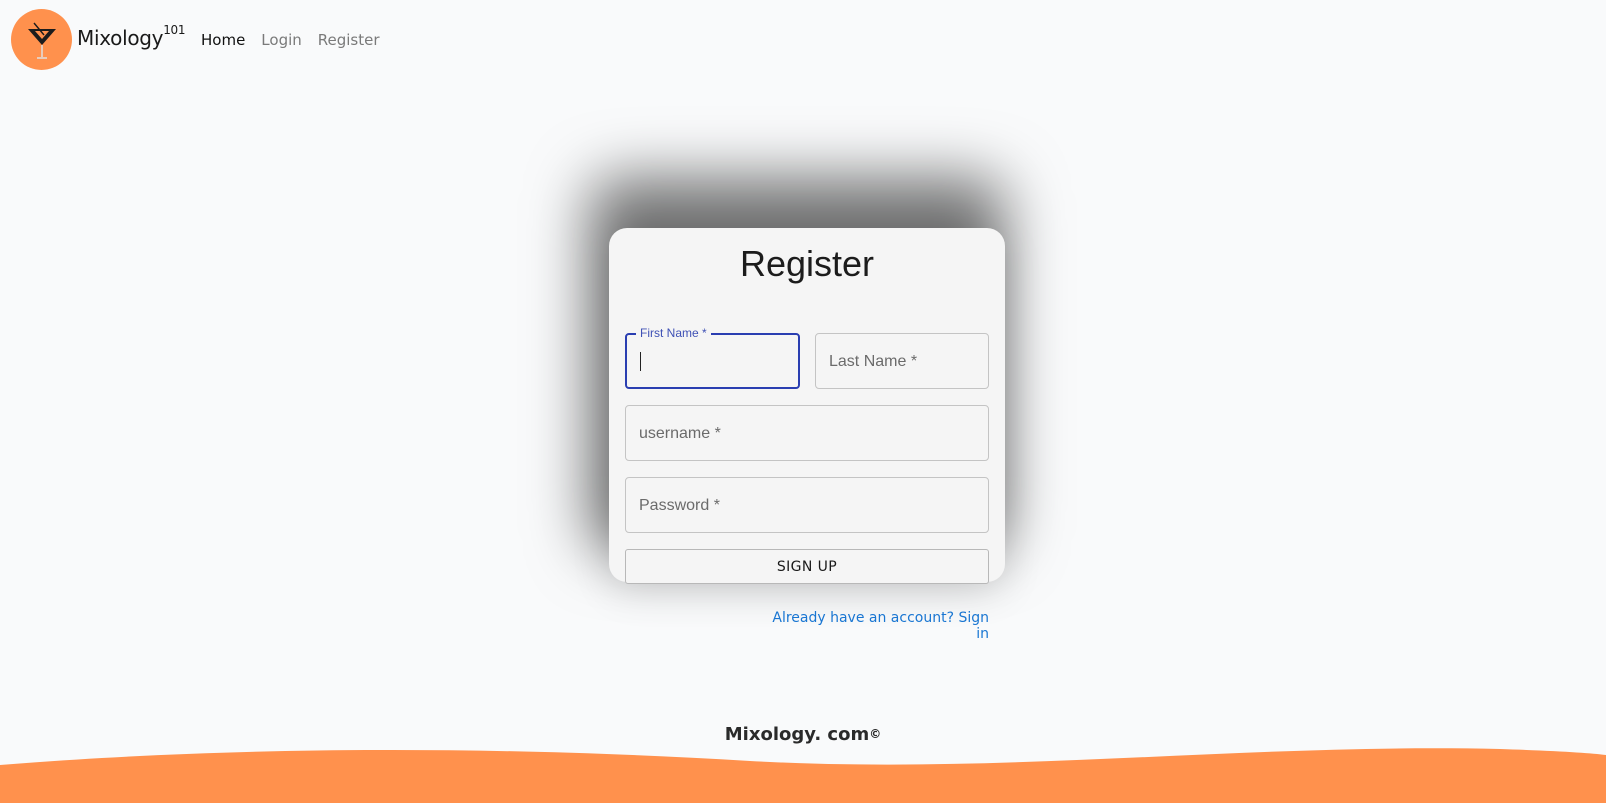  What do you see at coordinates (712, 357) in the screenshot?
I see `first-name-field: First Name *` at bounding box center [712, 357].